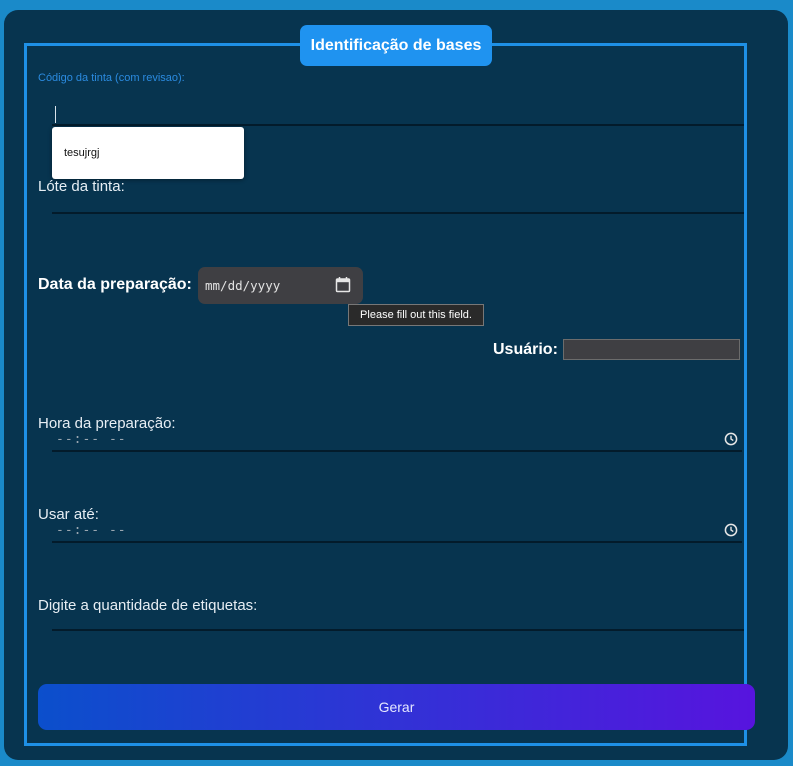 The width and height of the screenshot is (793, 766). I want to click on codigo-input, so click(398, 112).